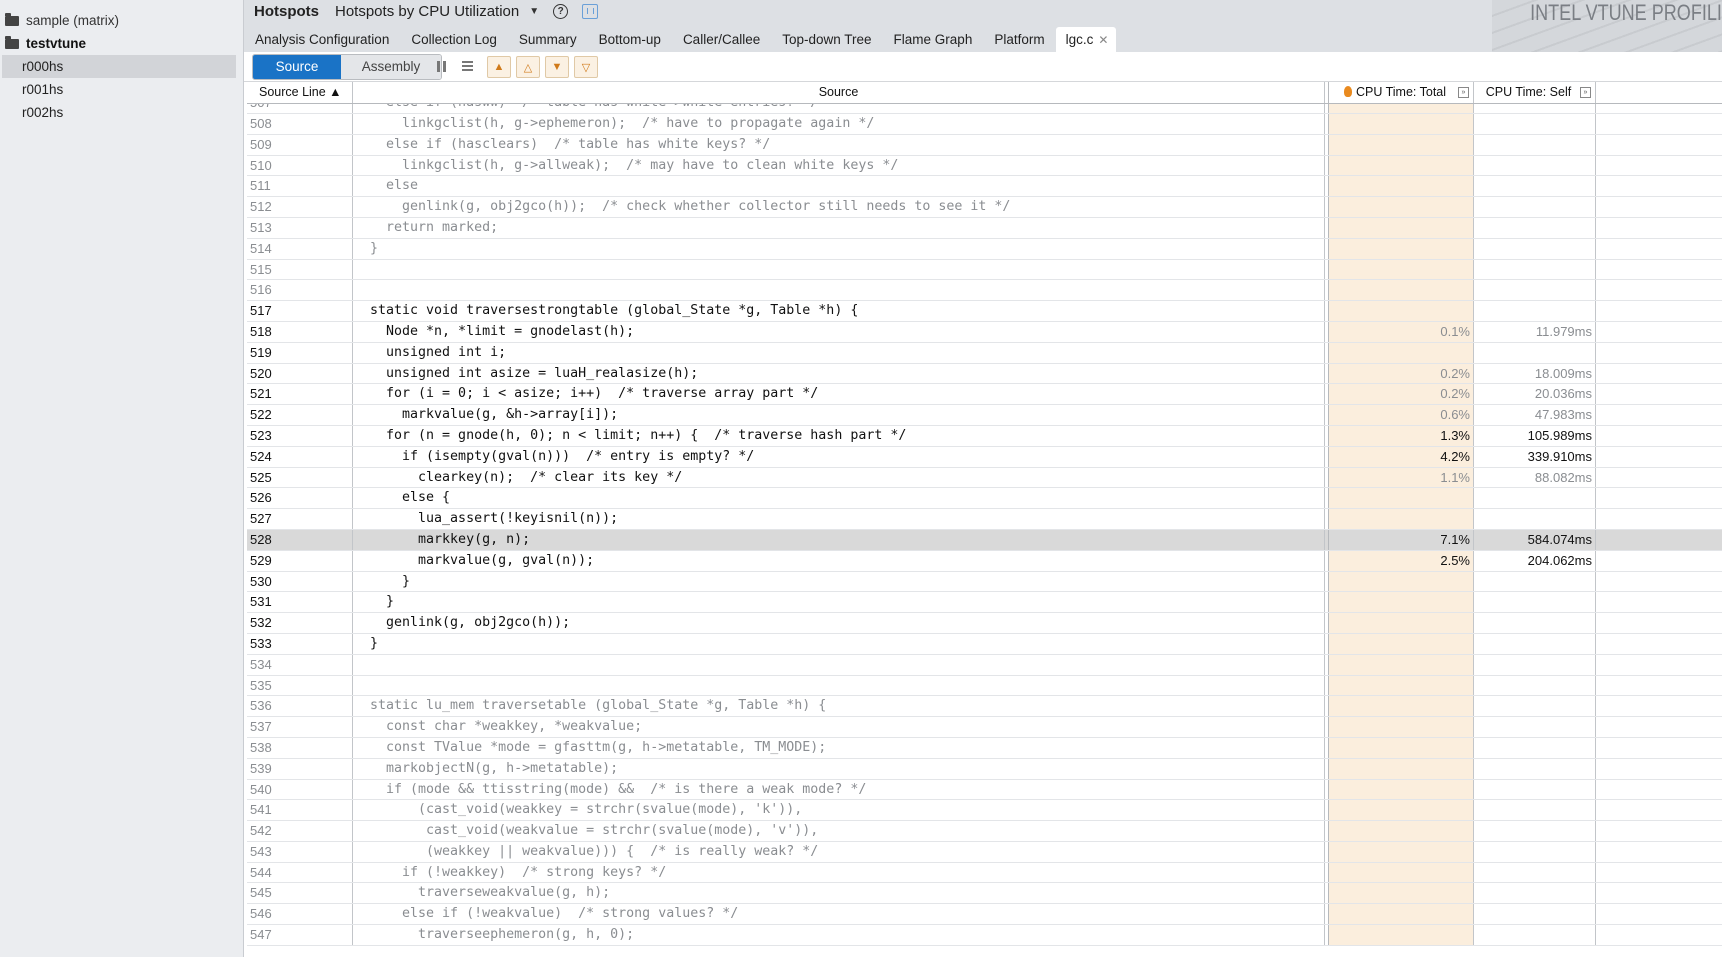 The height and width of the screenshot is (957, 1722). What do you see at coordinates (441, 66) in the screenshot?
I see `pause-columns-icon` at bounding box center [441, 66].